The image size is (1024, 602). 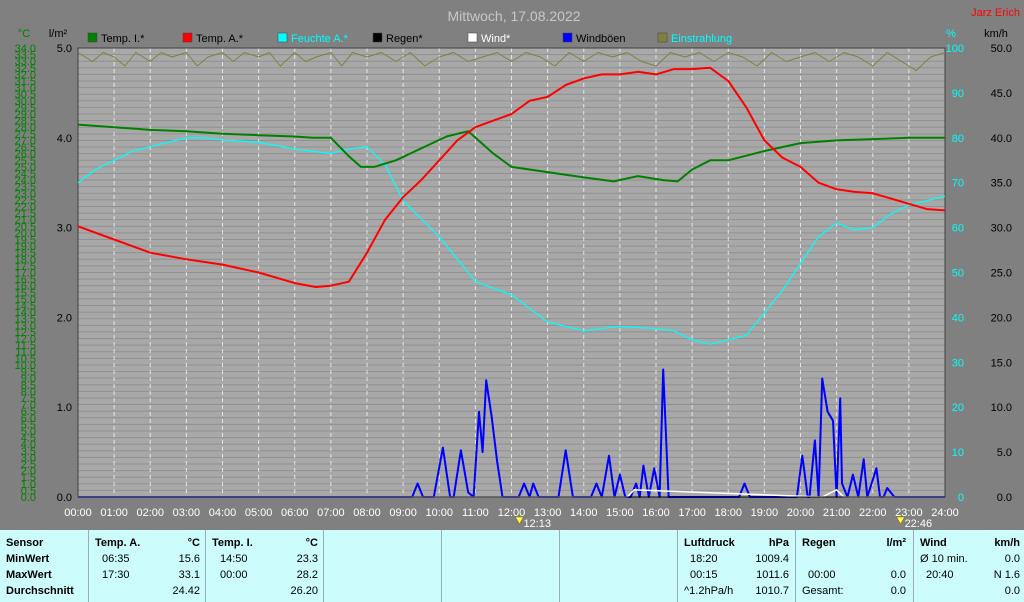 I want to click on row-label-max: MaxWert, so click(x=29, y=575).